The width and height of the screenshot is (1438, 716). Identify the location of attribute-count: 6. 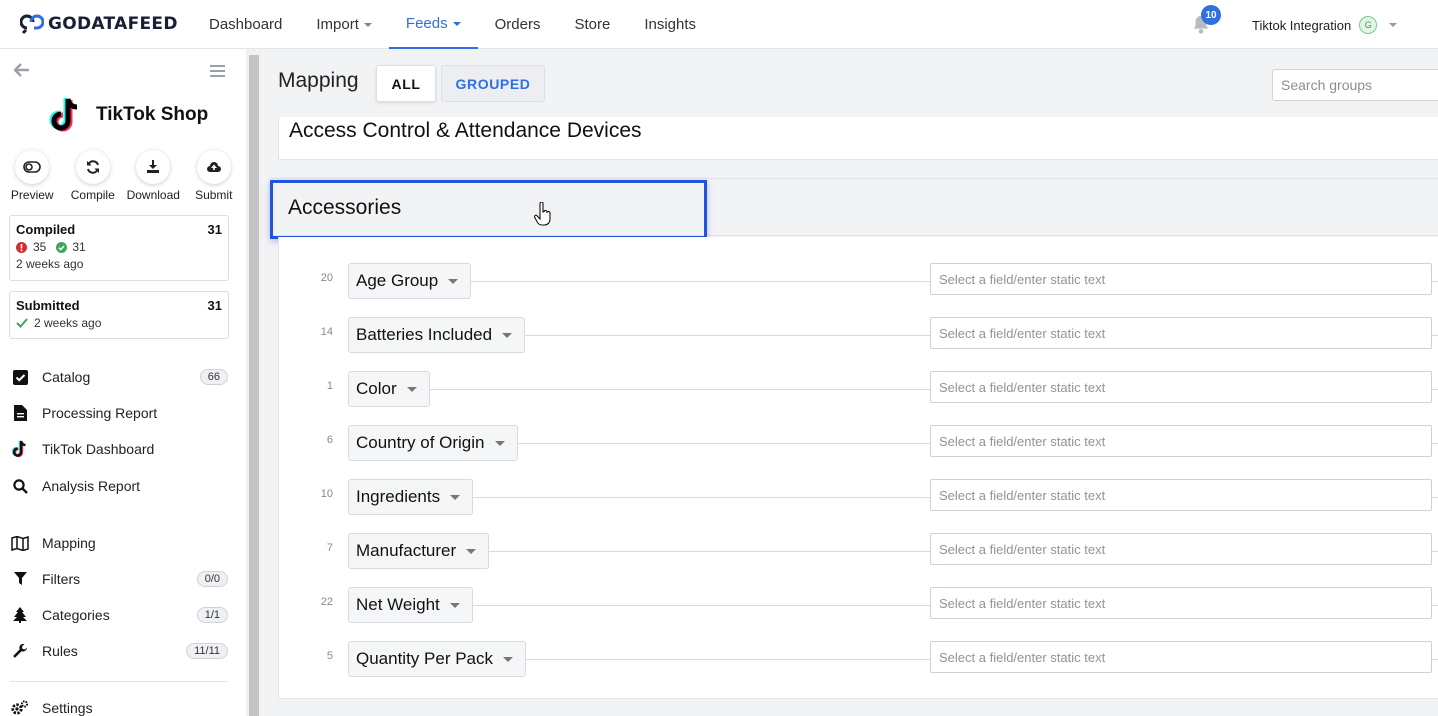
(329, 440).